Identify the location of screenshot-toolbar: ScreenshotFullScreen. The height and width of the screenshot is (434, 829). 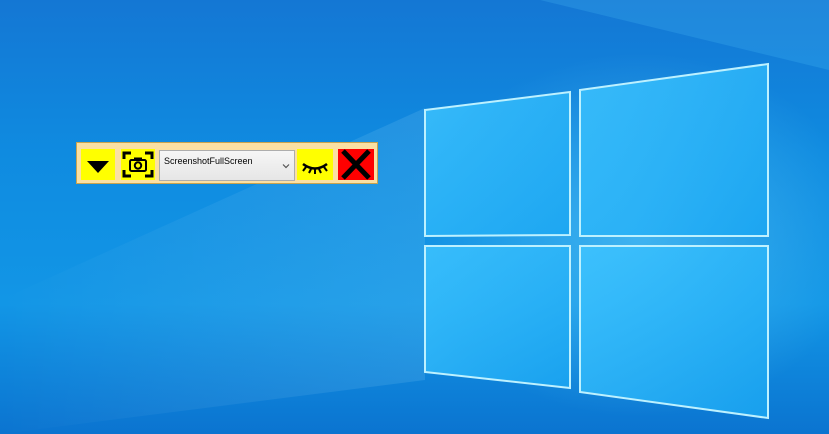
(227, 163).